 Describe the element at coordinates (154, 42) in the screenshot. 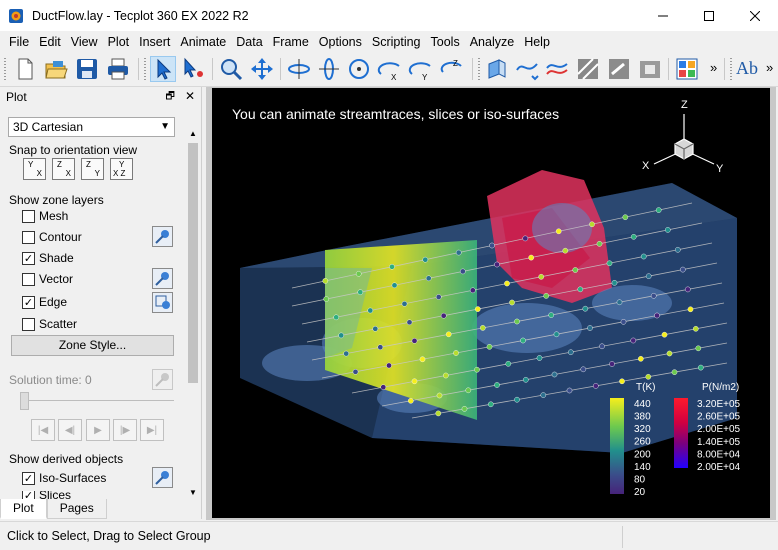

I see `menu-insert: Insert` at that location.